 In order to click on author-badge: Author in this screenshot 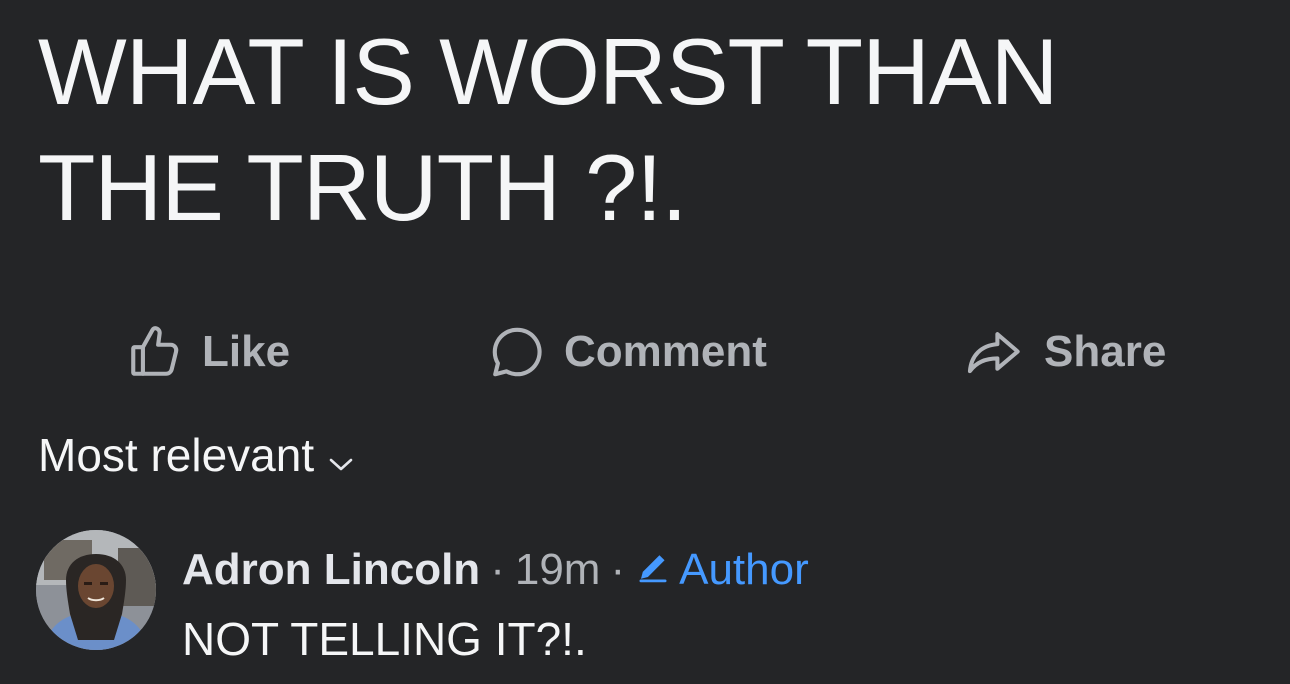, I will do `click(722, 570)`.